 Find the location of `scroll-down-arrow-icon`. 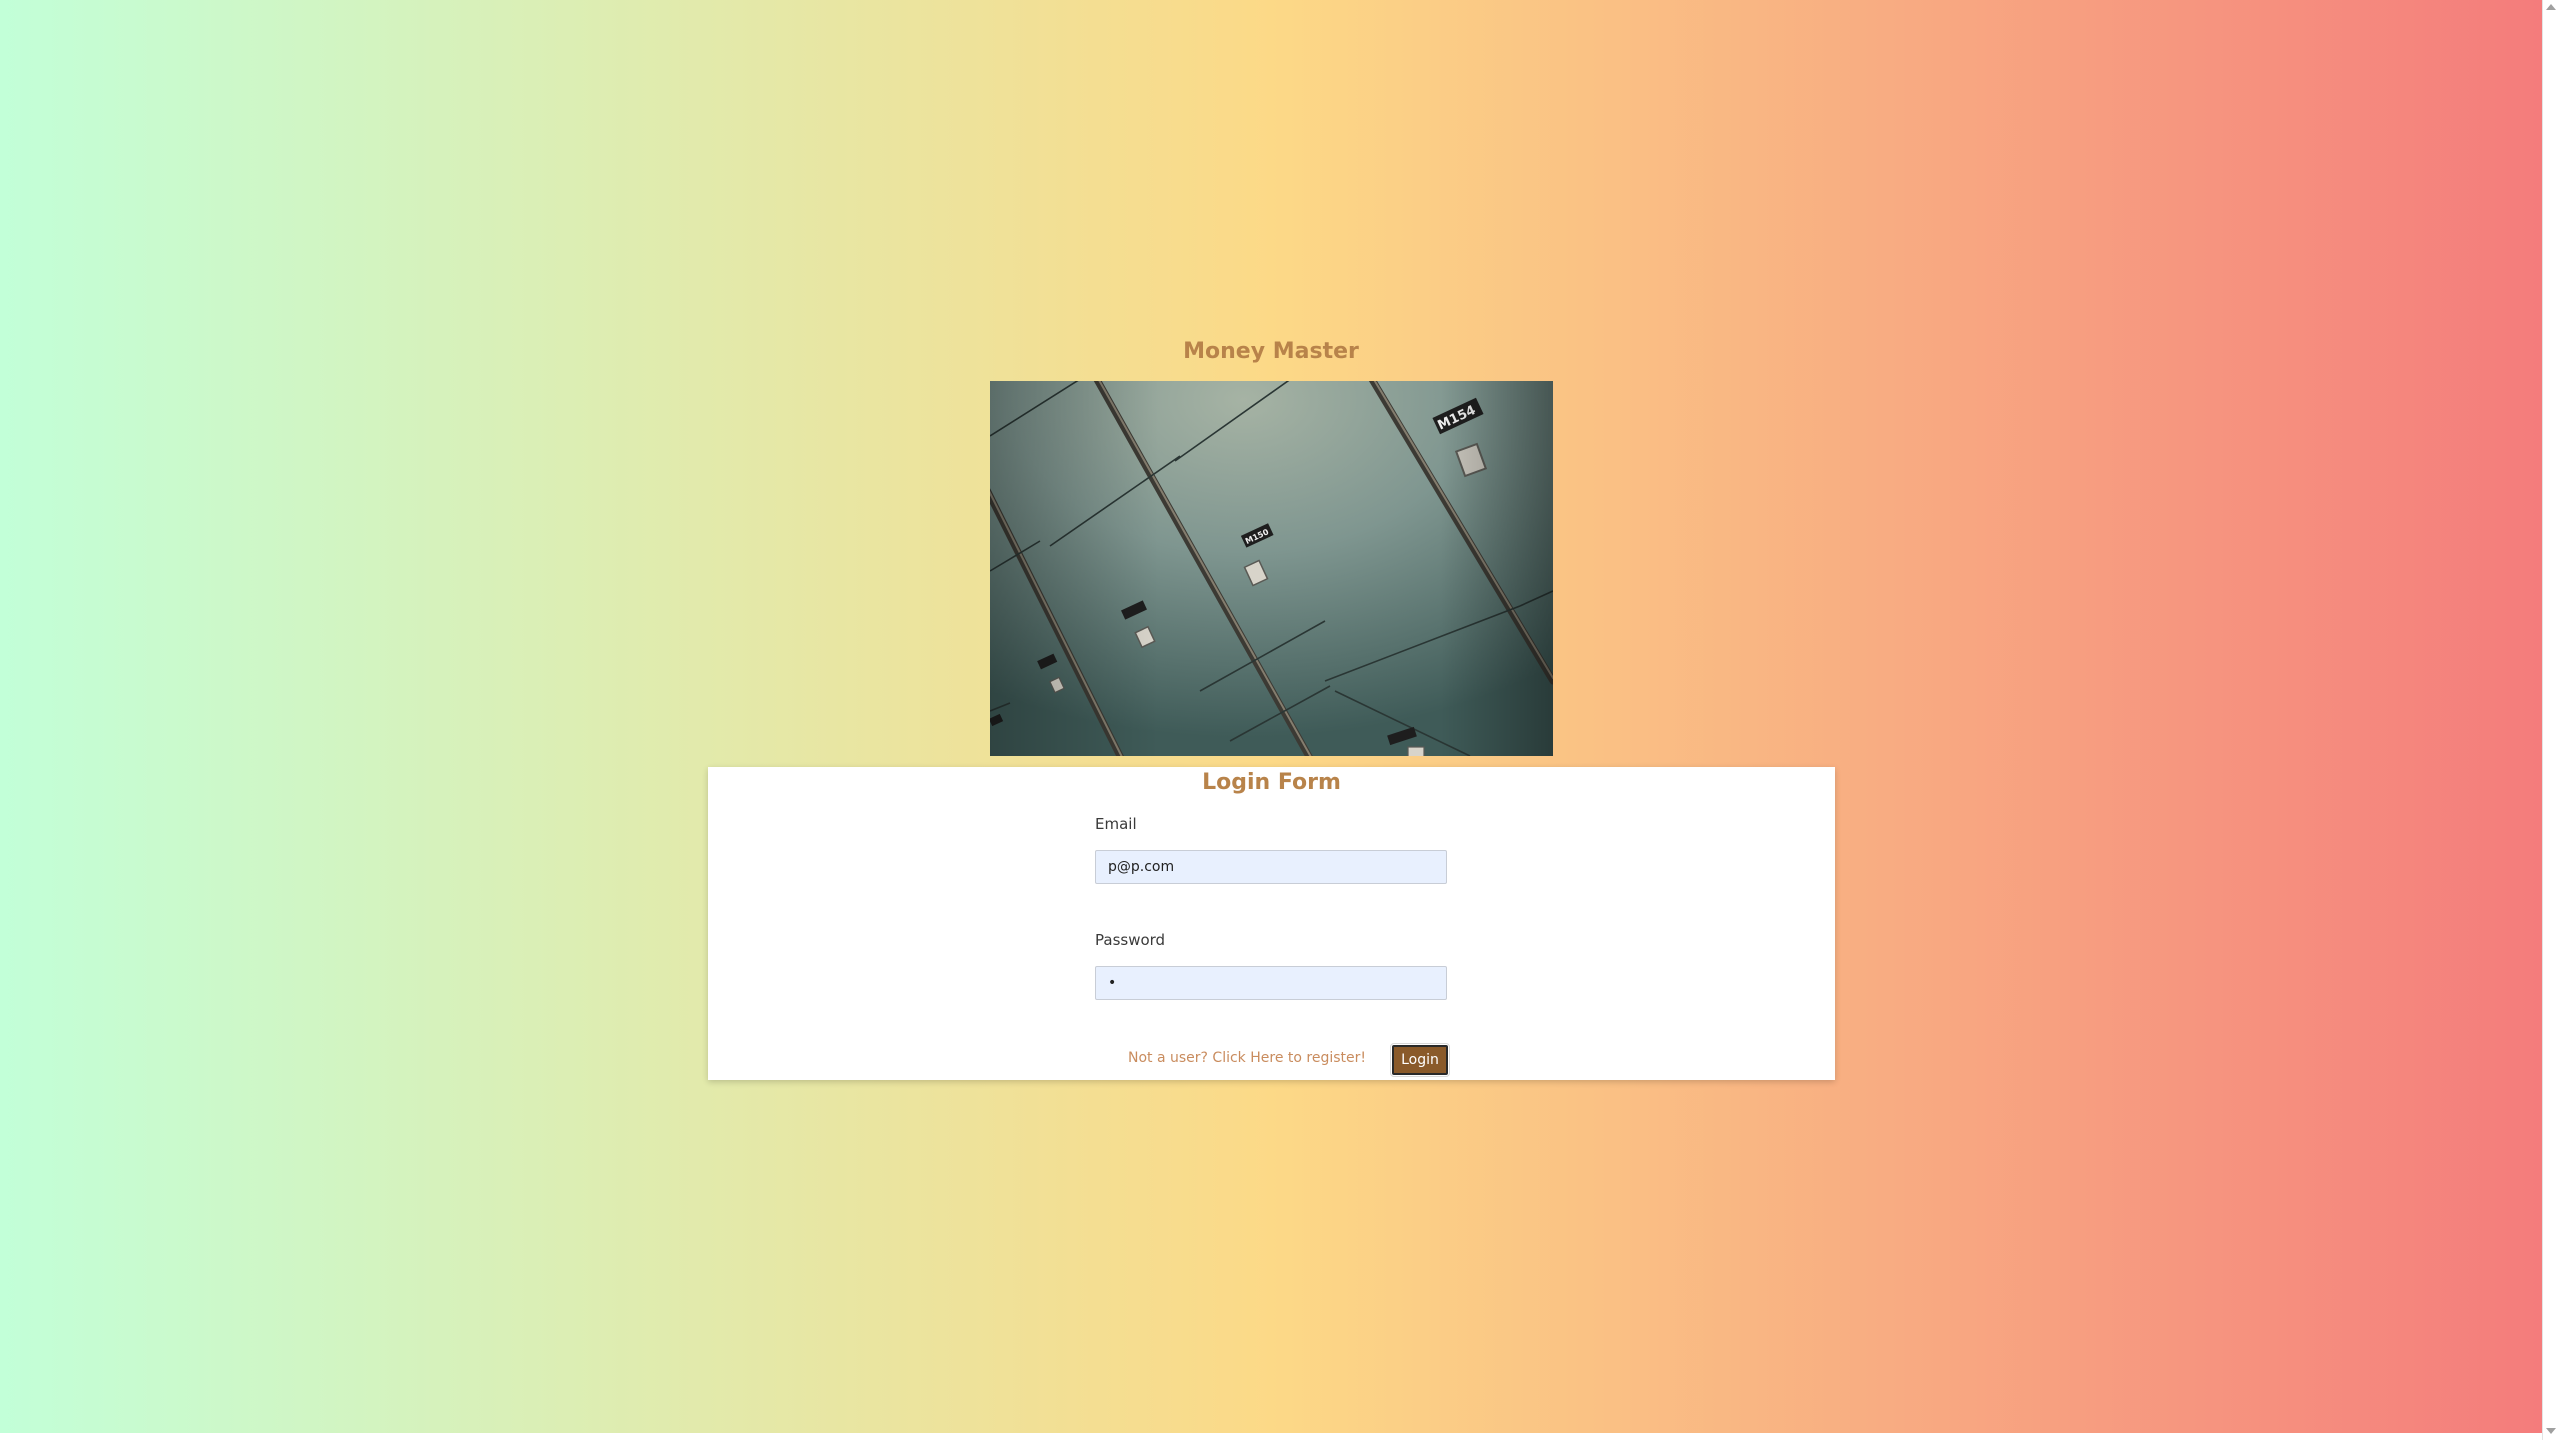

scroll-down-arrow-icon is located at coordinates (2551, 1431).